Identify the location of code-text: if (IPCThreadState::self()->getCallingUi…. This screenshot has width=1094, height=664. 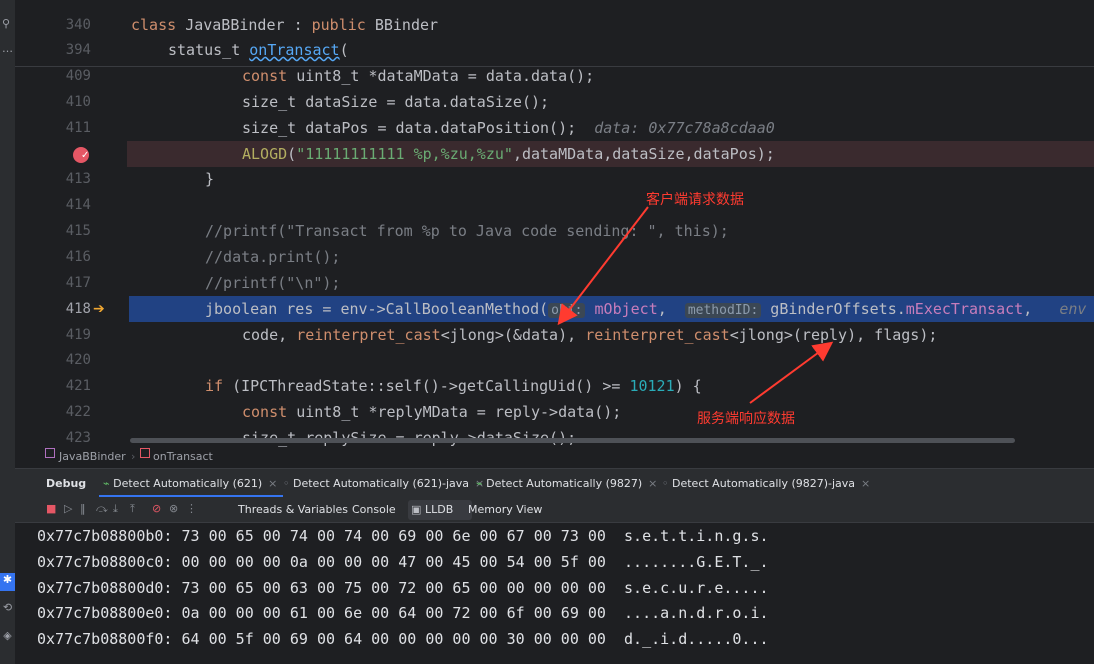
(453, 386).